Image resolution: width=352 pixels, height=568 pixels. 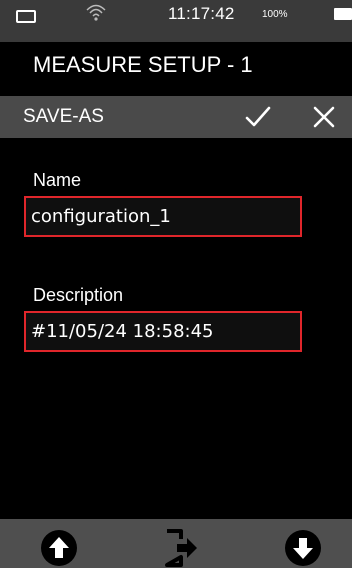 What do you see at coordinates (26, 16) in the screenshot?
I see `battery-outline-icon` at bounding box center [26, 16].